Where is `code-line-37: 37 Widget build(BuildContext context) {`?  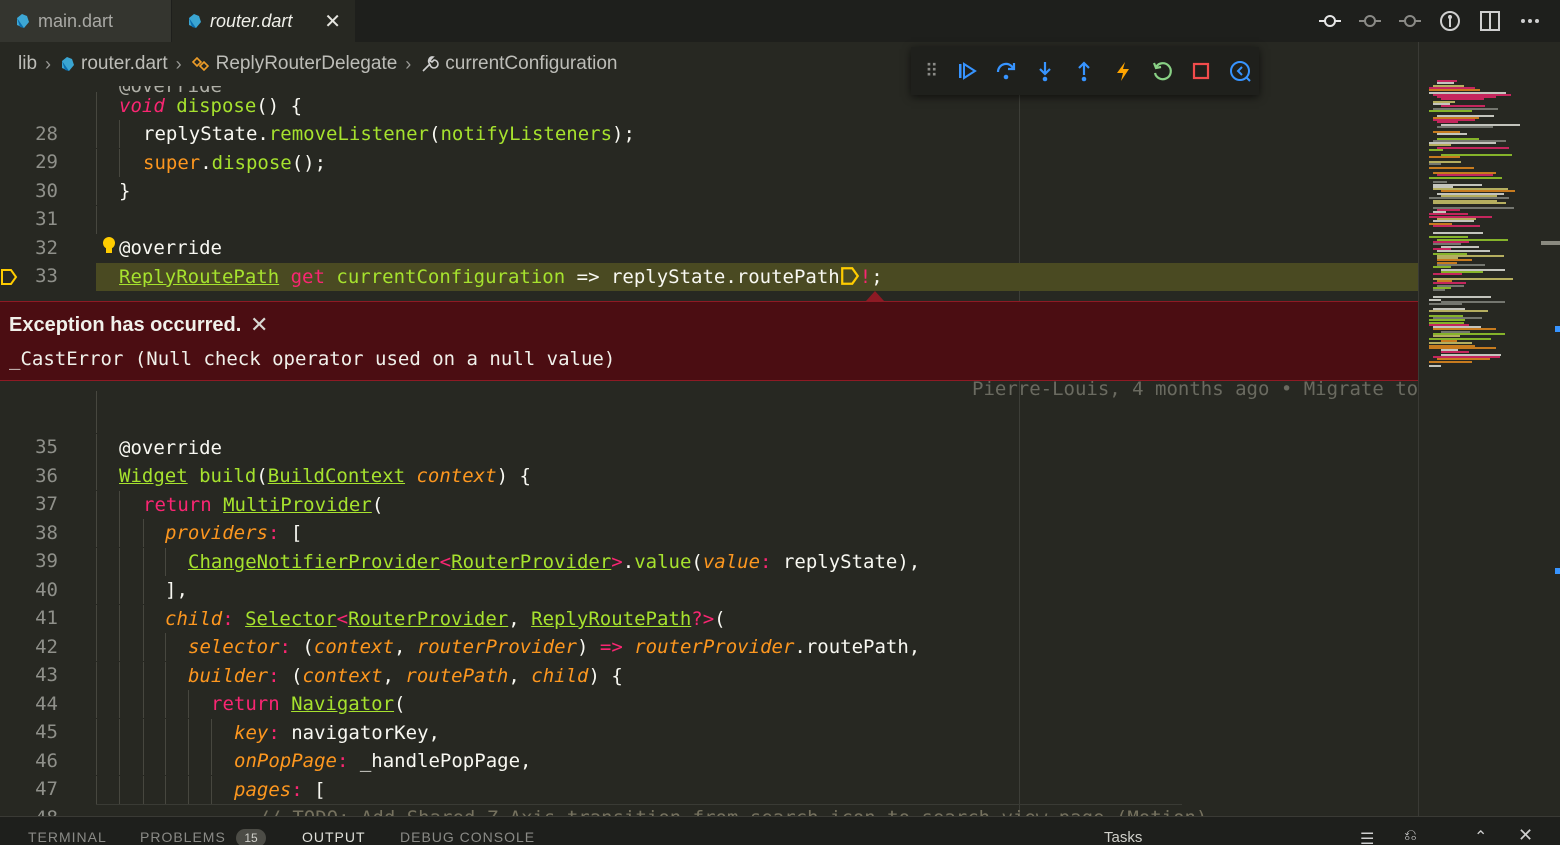 code-line-37: 37 Widget build(BuildContext context) { is located at coordinates (709, 488).